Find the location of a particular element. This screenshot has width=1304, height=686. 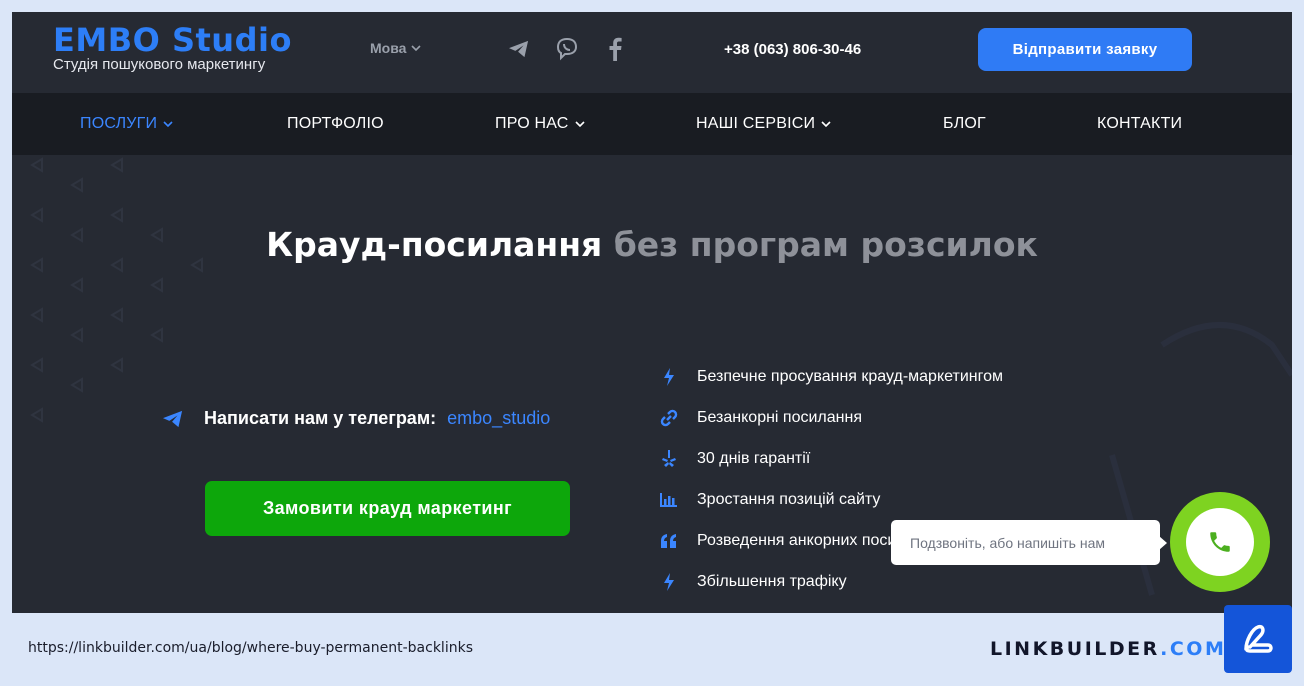

nav-item-label: БЛОГ is located at coordinates (964, 123).